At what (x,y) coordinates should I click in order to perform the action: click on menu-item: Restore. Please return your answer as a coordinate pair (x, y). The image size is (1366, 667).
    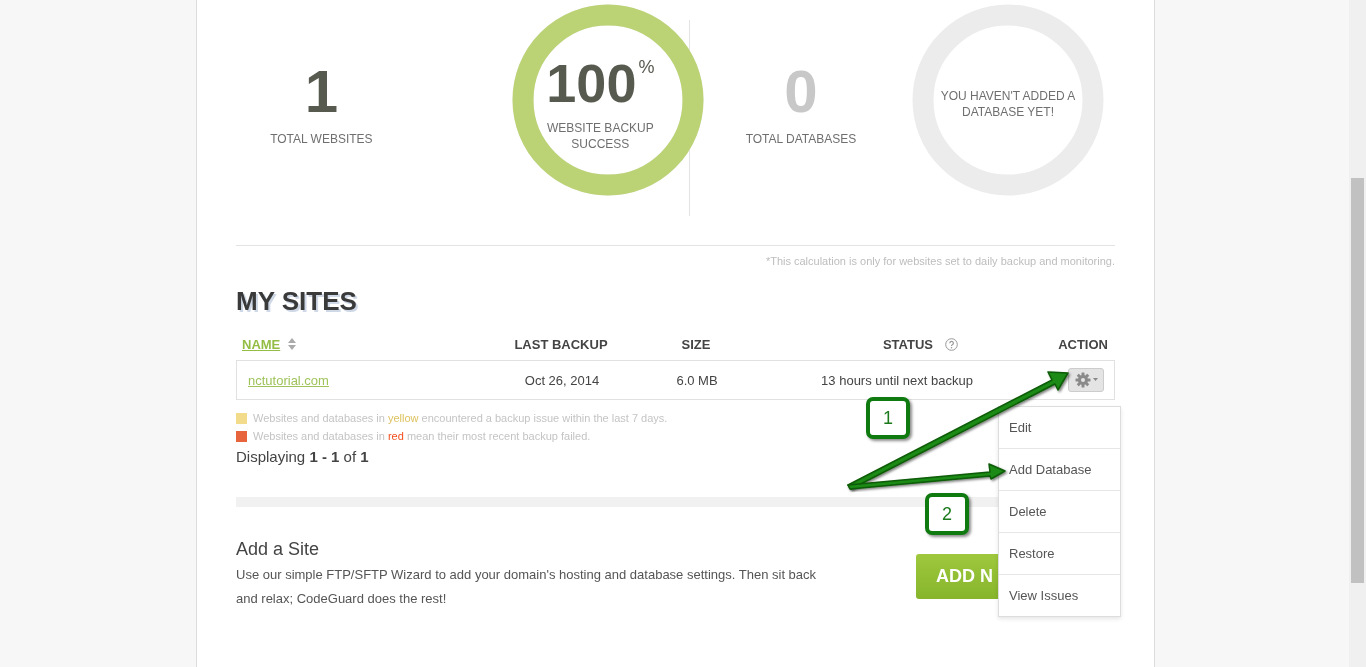
    Looking at the image, I should click on (1059, 554).